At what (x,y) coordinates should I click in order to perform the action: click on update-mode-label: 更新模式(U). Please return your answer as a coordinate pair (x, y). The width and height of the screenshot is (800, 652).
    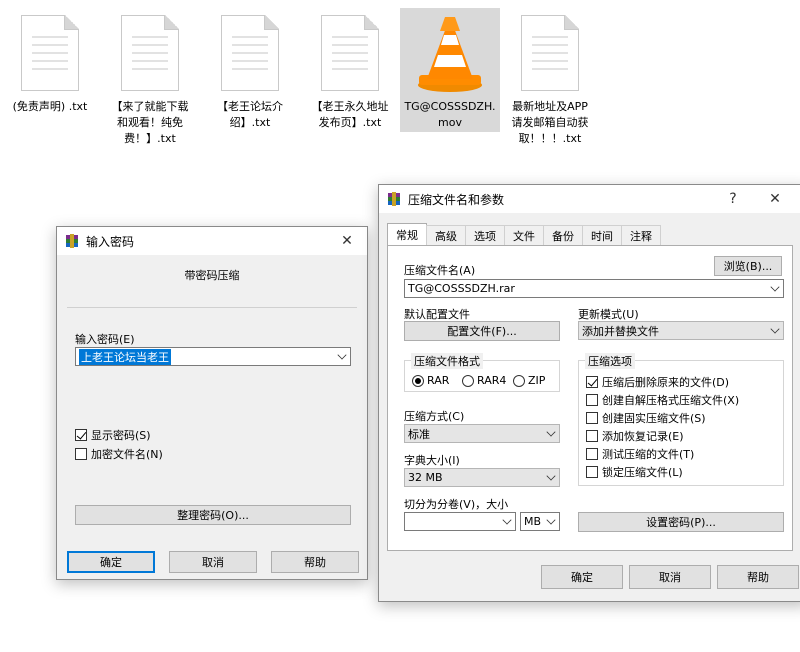
    Looking at the image, I should click on (608, 314).